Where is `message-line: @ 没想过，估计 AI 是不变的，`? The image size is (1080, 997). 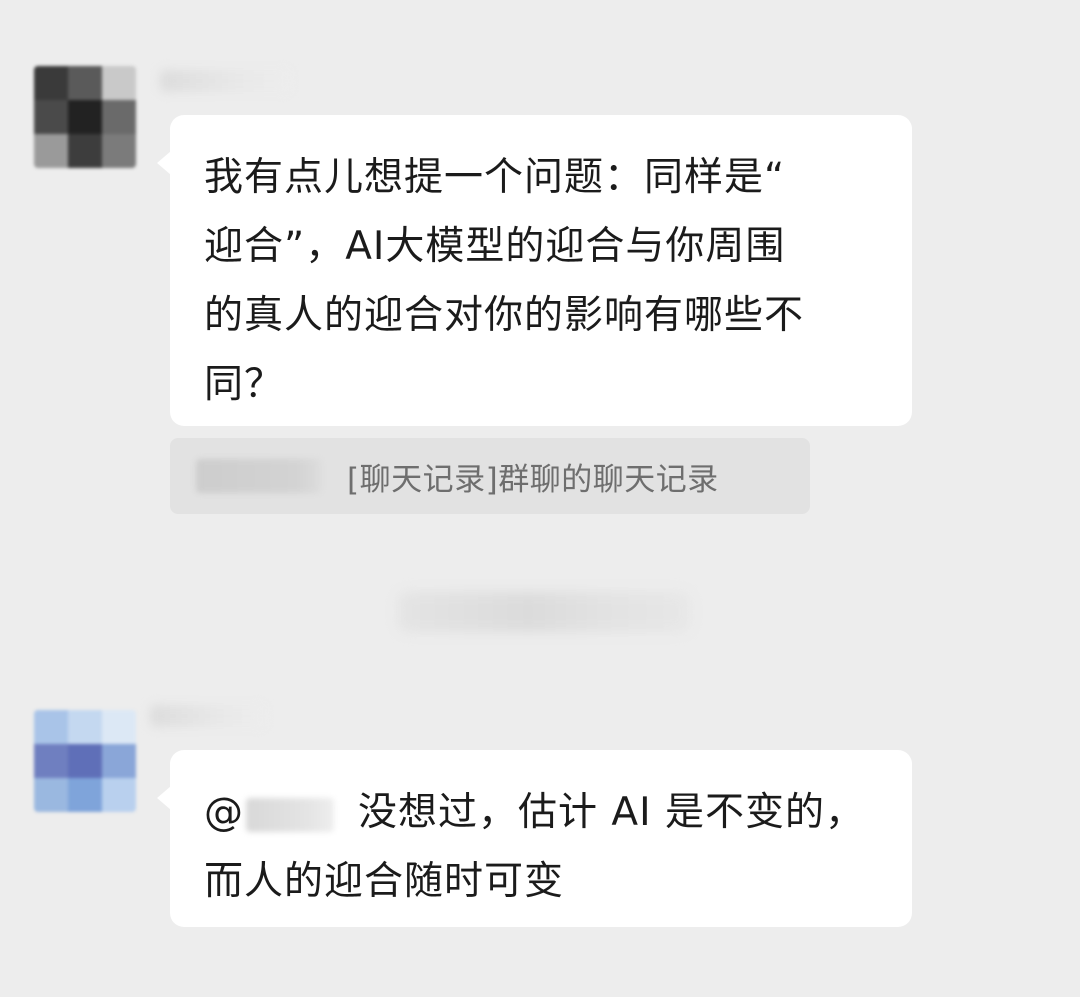 message-line: @ 没想过，估计 AI 是不变的， is located at coordinates (543, 812).